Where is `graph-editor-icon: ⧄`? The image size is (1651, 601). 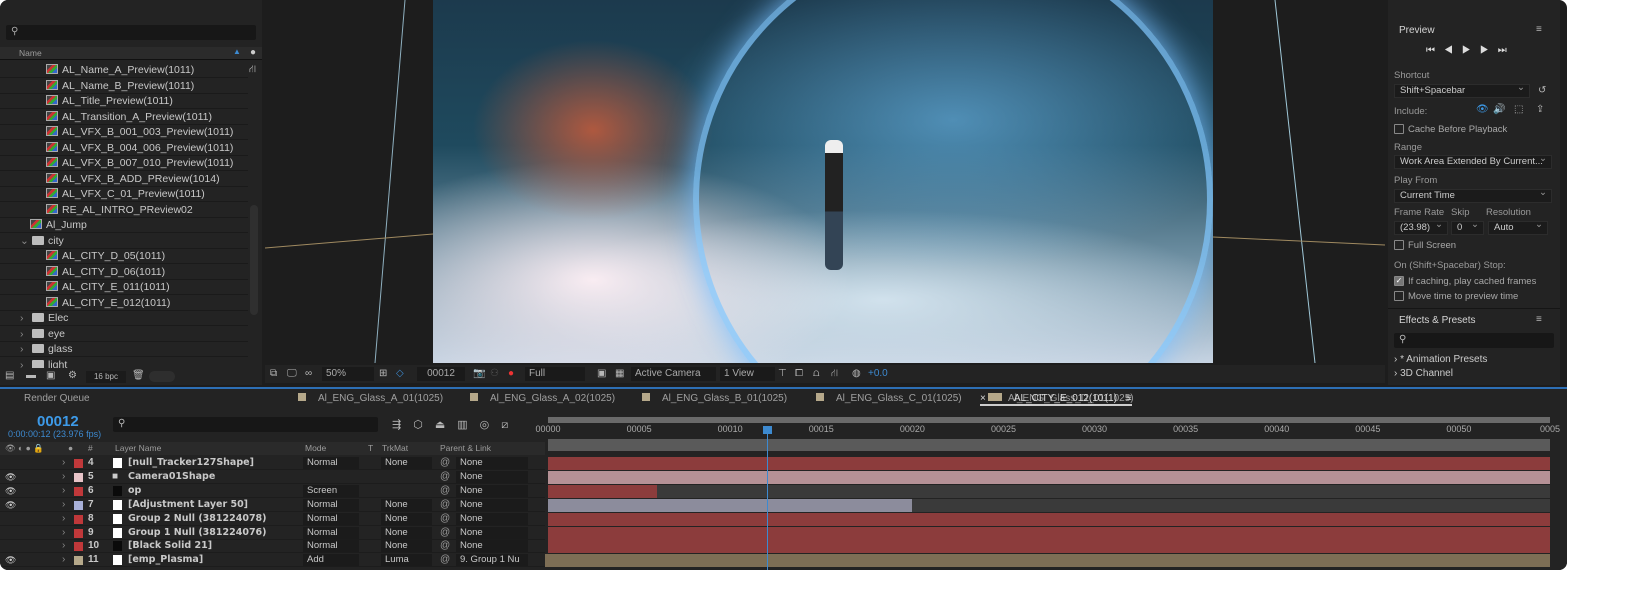
graph-editor-icon: ⧄ is located at coordinates (510, 425).